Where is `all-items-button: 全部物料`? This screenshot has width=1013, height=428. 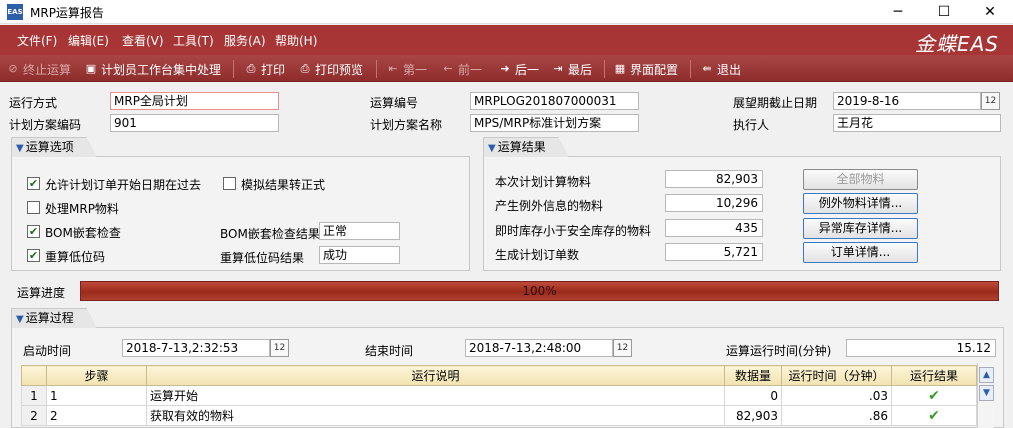
all-items-button: 全部物料 is located at coordinates (860, 179).